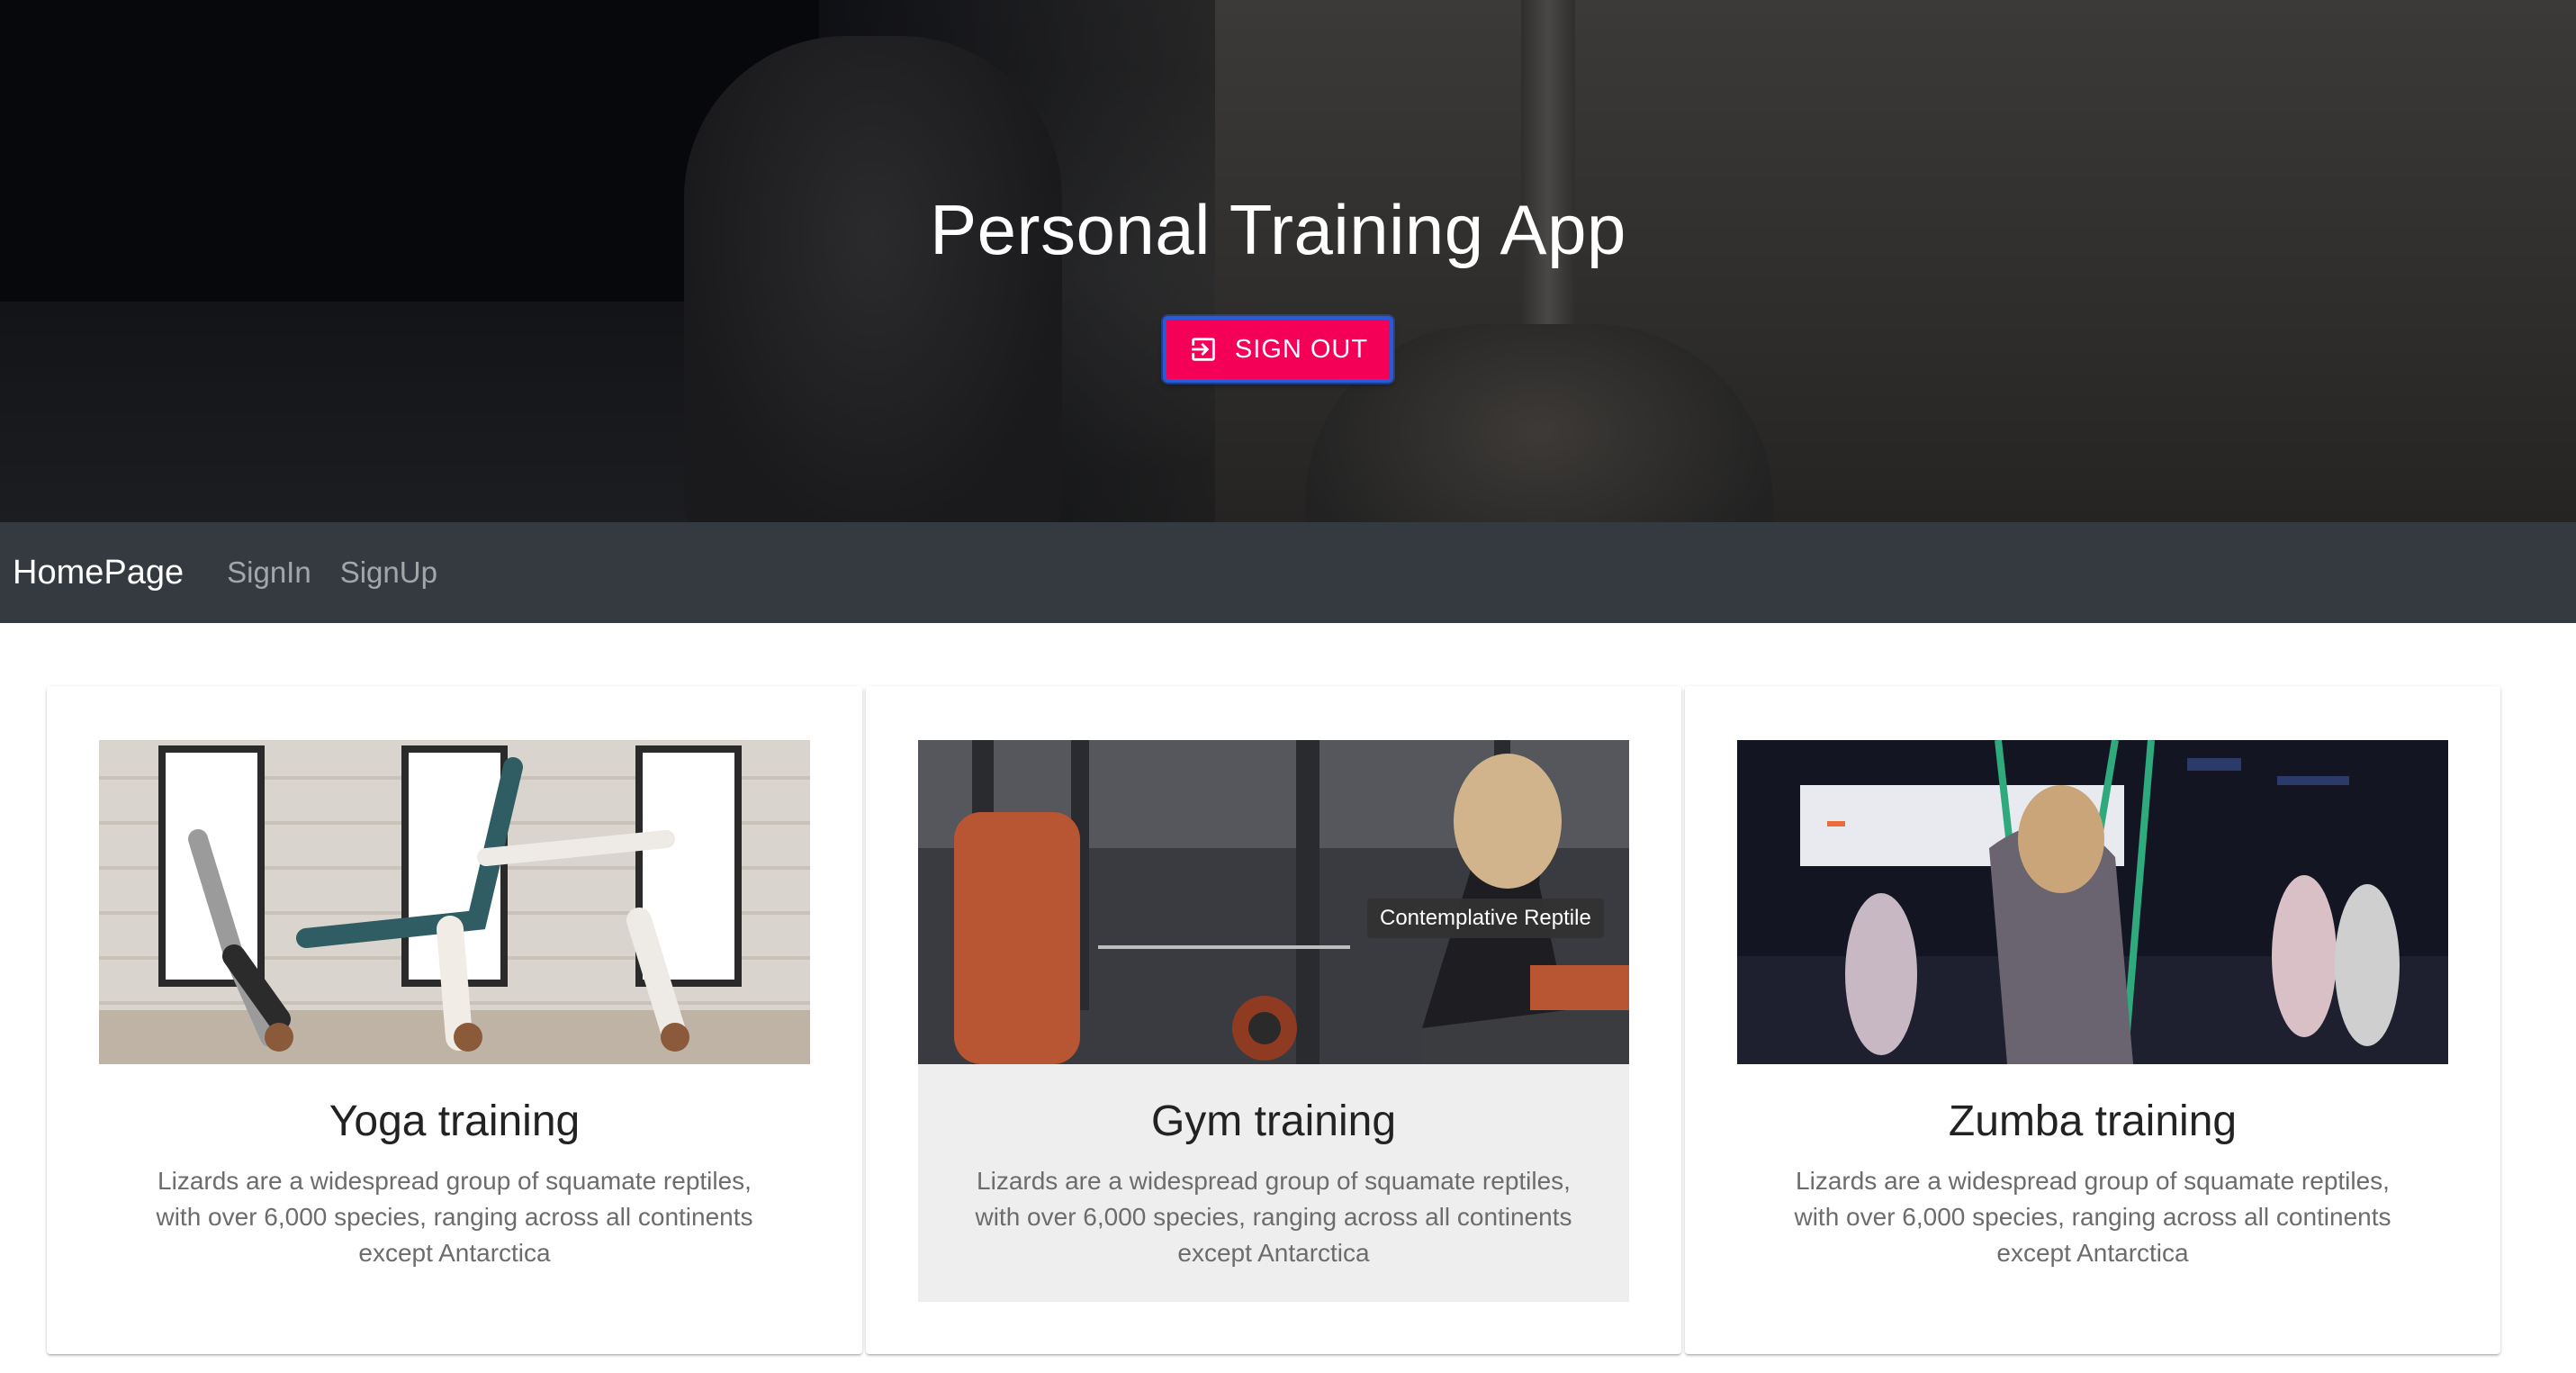  What do you see at coordinates (873, 279) in the screenshot?
I see `hero-trainer-silhouette` at bounding box center [873, 279].